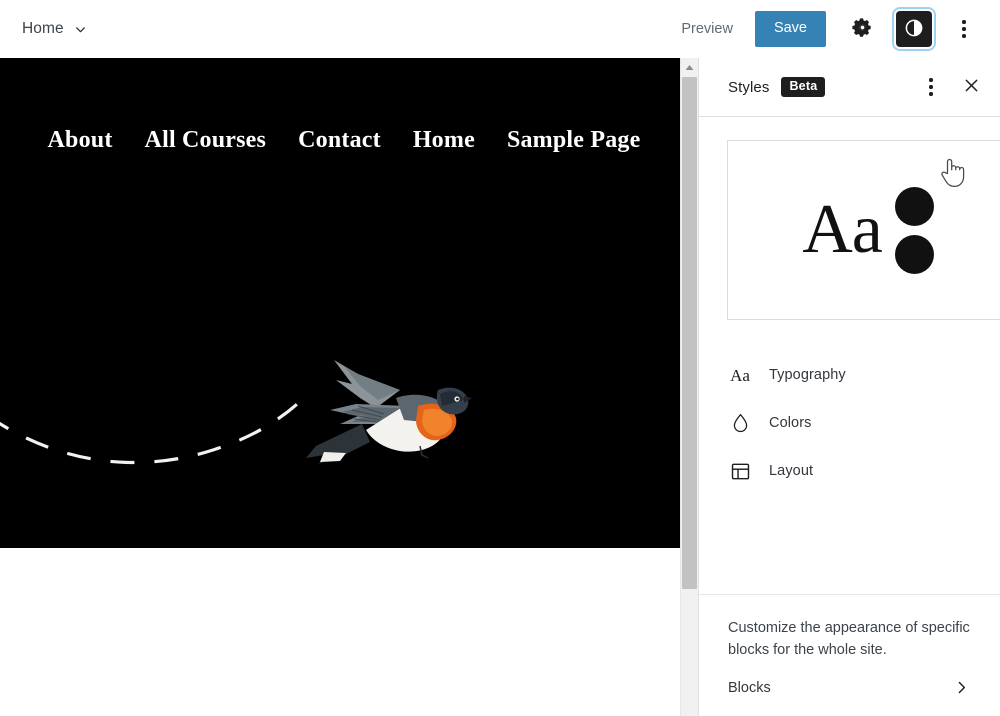  What do you see at coordinates (156, 427) in the screenshot?
I see `dashed-flight-path-icon` at bounding box center [156, 427].